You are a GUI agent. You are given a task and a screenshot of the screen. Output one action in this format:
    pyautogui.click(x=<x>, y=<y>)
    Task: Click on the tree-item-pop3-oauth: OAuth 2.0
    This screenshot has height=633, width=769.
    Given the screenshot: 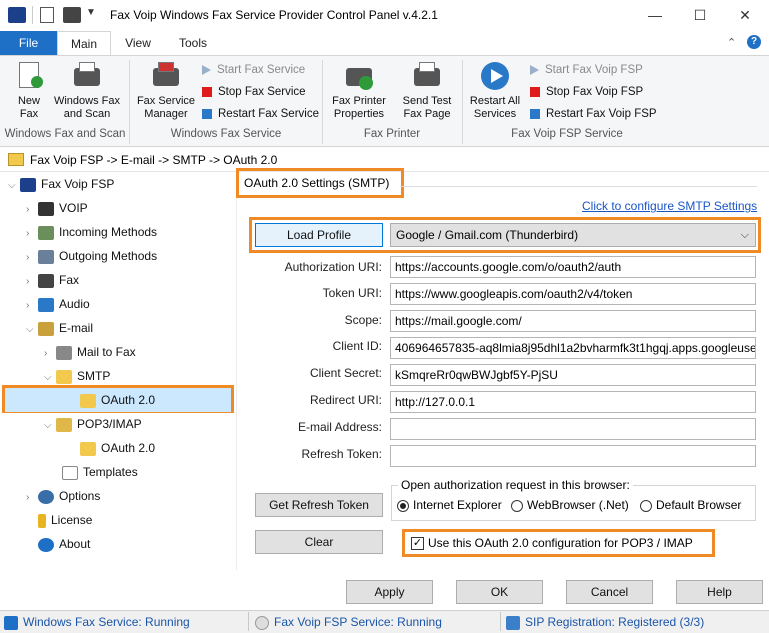 What is the action you would take?
    pyautogui.click(x=117, y=448)
    